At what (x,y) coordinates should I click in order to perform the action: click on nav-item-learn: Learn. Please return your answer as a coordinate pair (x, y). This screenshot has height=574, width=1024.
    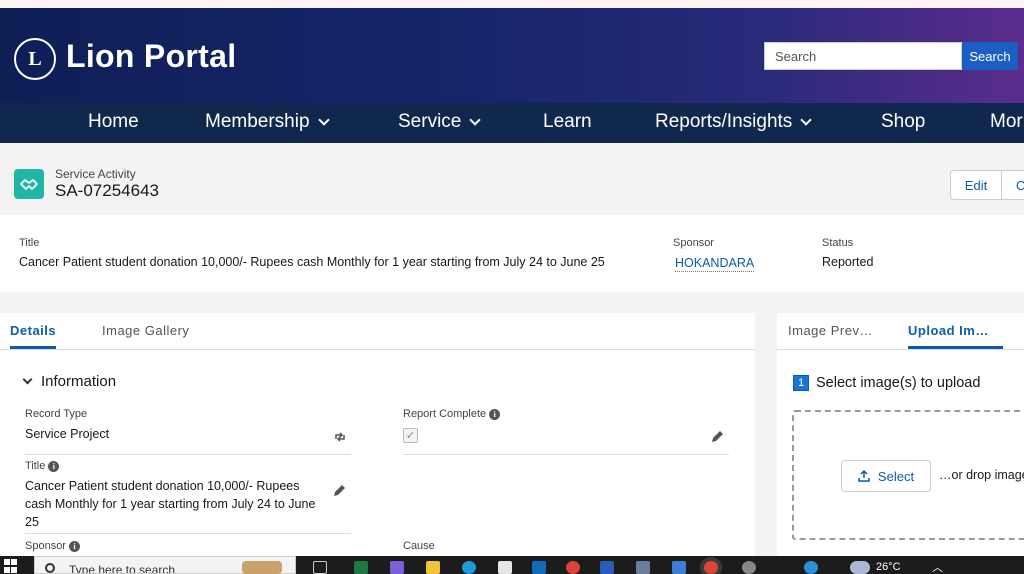
    Looking at the image, I should click on (567, 122).